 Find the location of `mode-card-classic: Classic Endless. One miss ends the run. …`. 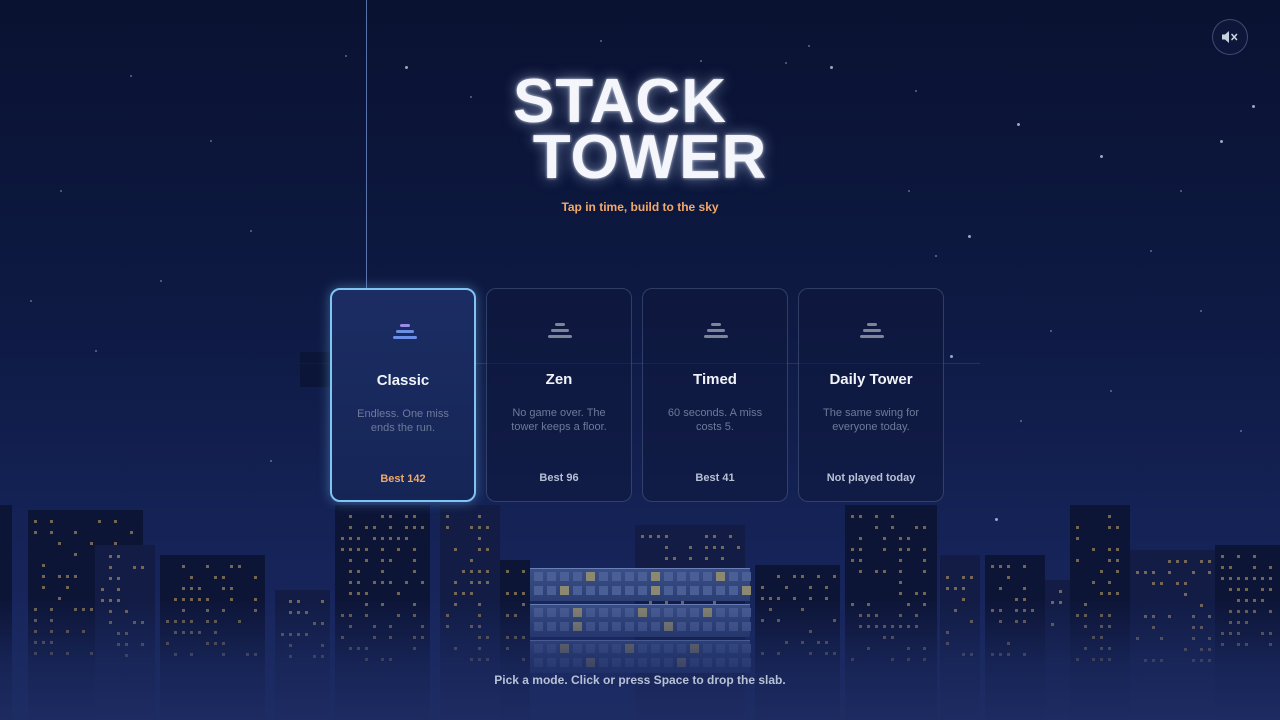

mode-card-classic: Classic Endless. One miss ends the run. … is located at coordinates (403, 395).